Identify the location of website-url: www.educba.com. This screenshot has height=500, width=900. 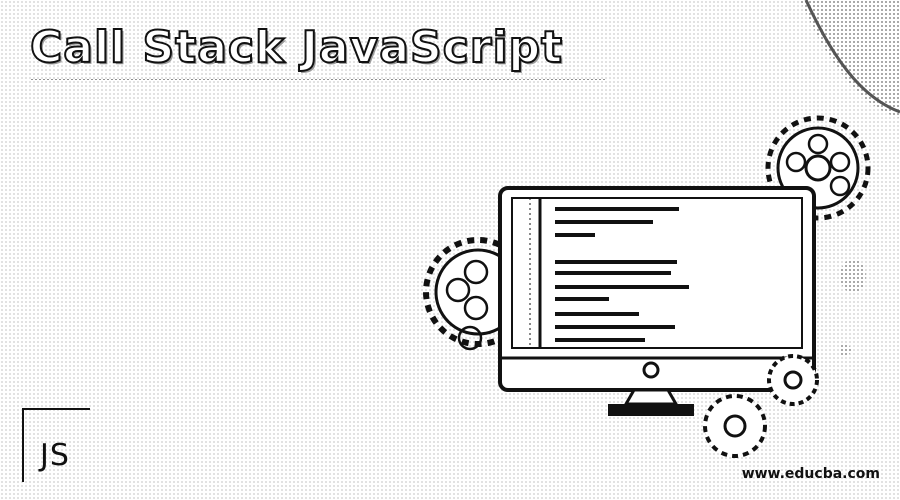
(810, 474).